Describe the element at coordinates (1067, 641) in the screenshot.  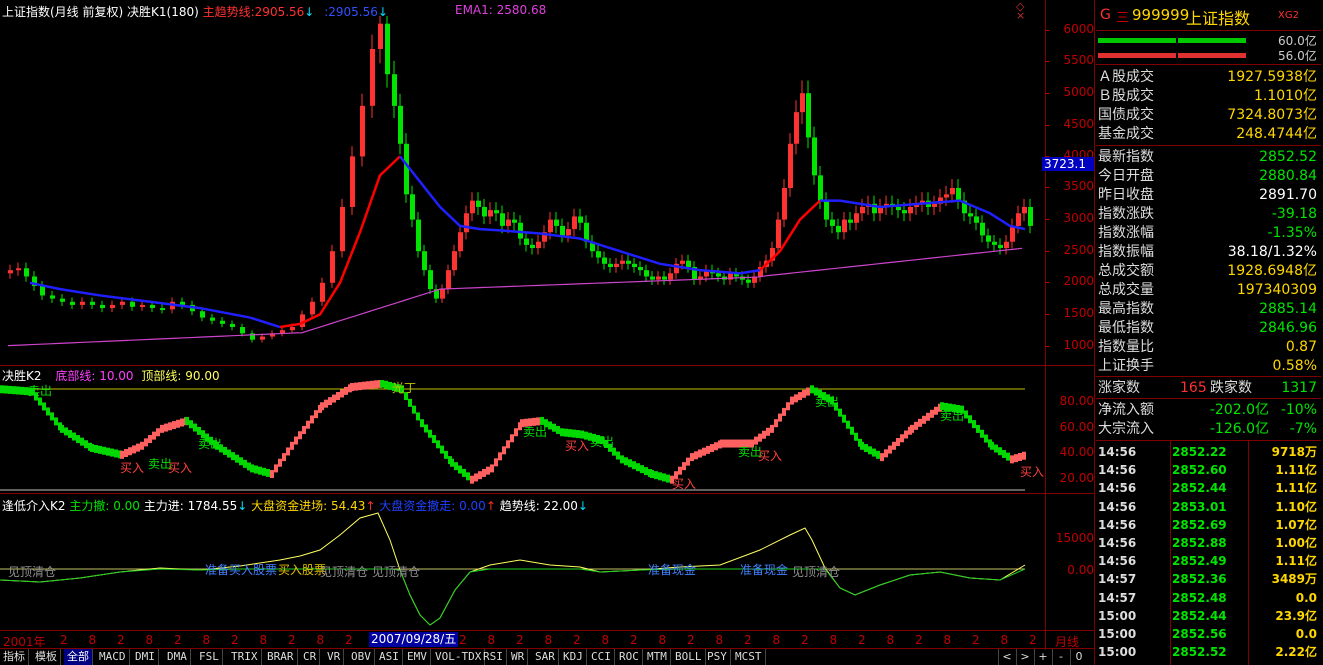
I see `period-label: 月线` at that location.